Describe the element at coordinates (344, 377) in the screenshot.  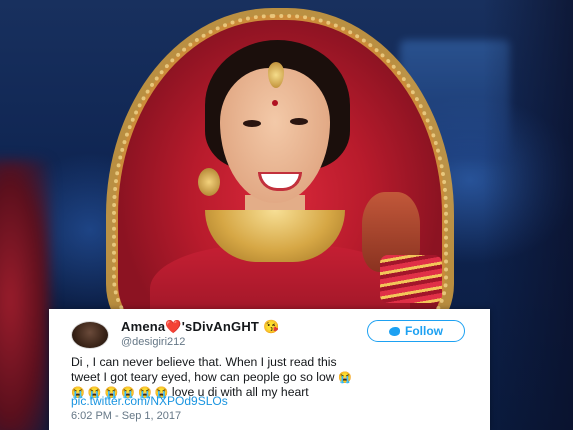
I see `crying-emoji-icon: 😭` at that location.